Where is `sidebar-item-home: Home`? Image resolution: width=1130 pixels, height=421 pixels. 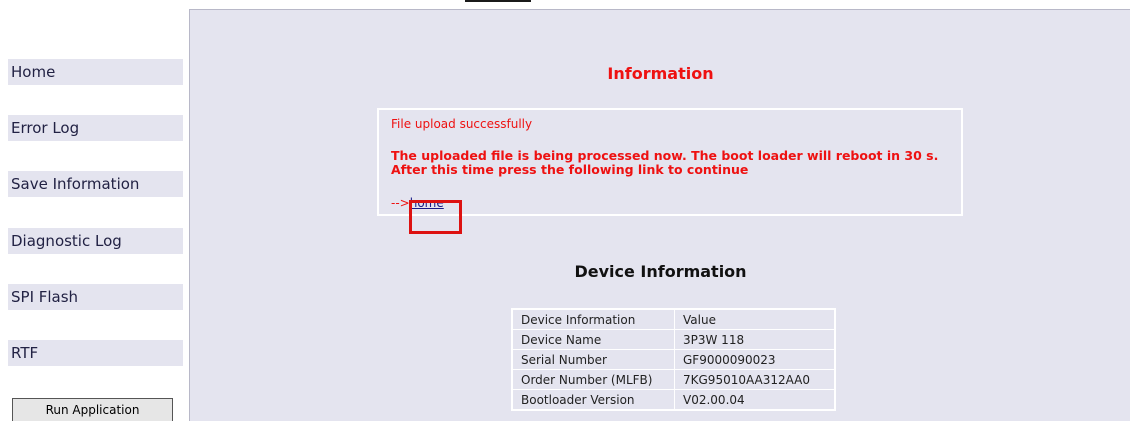
sidebar-item-home: Home is located at coordinates (95, 72).